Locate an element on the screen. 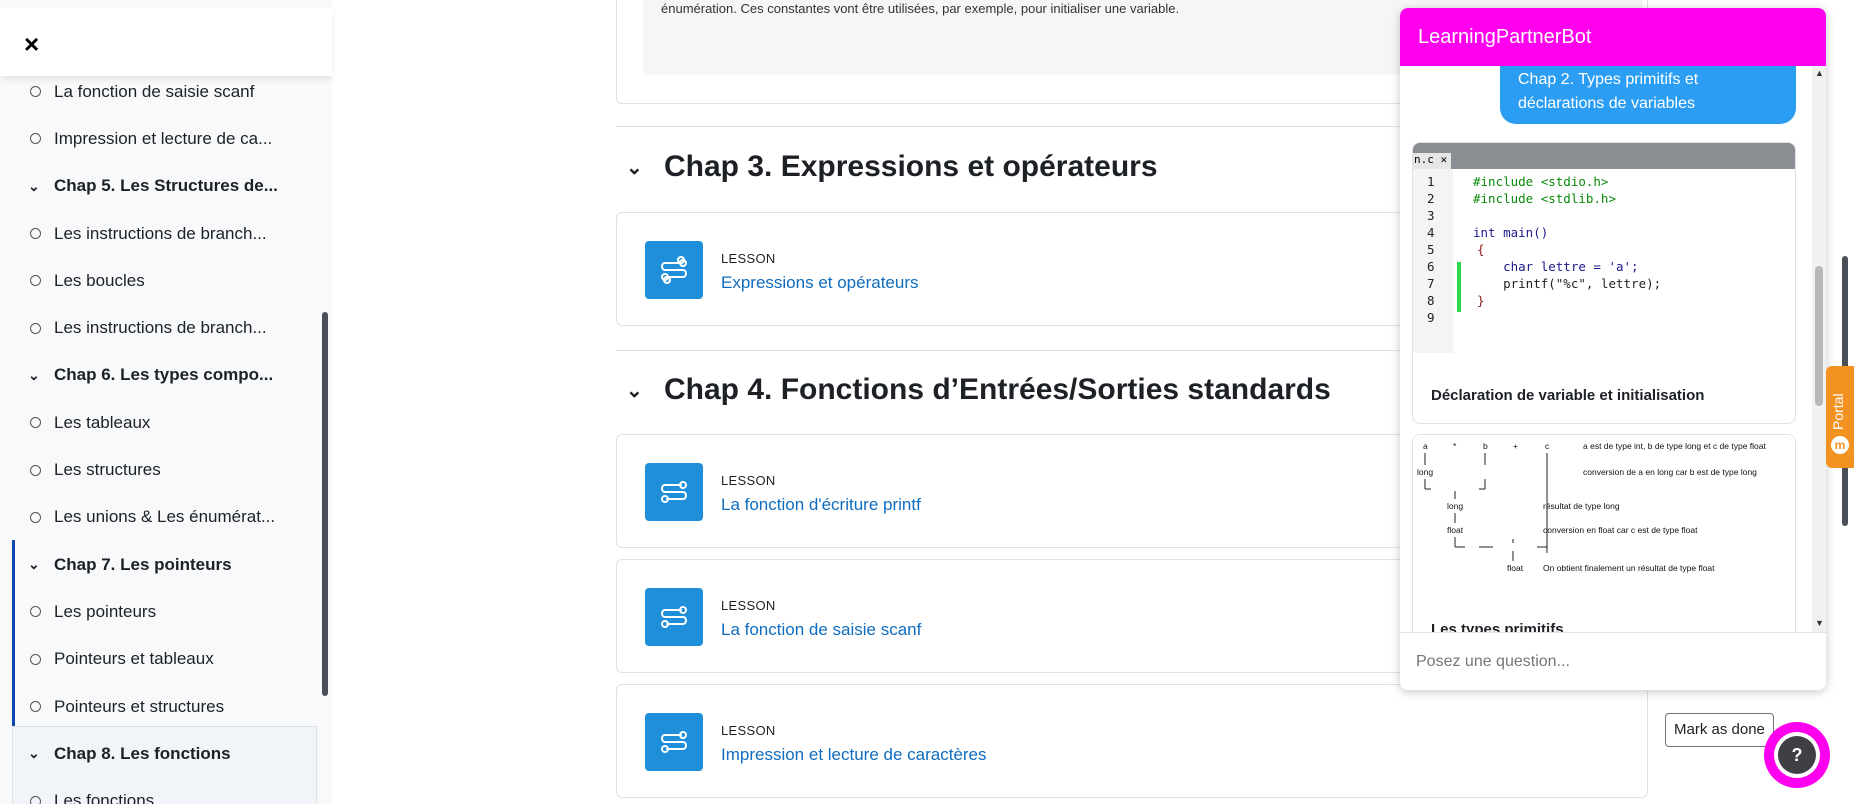  index-item-label: Les fonctions is located at coordinates (104, 797).